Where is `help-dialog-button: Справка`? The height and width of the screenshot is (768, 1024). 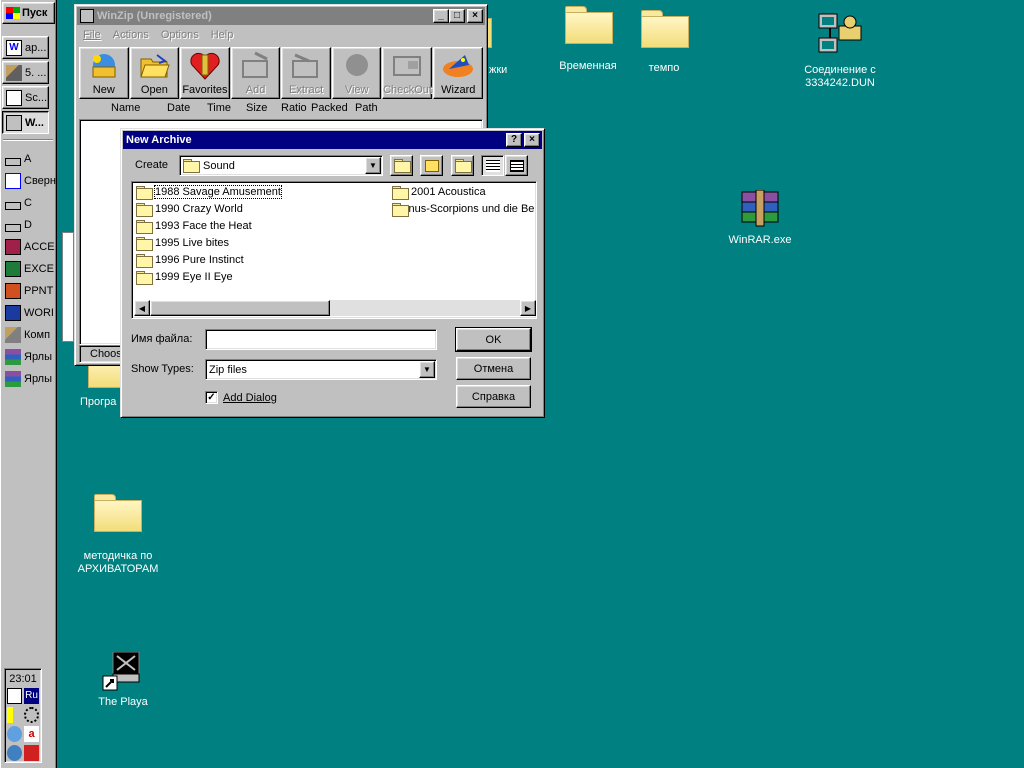 help-dialog-button: Справка is located at coordinates (493, 396).